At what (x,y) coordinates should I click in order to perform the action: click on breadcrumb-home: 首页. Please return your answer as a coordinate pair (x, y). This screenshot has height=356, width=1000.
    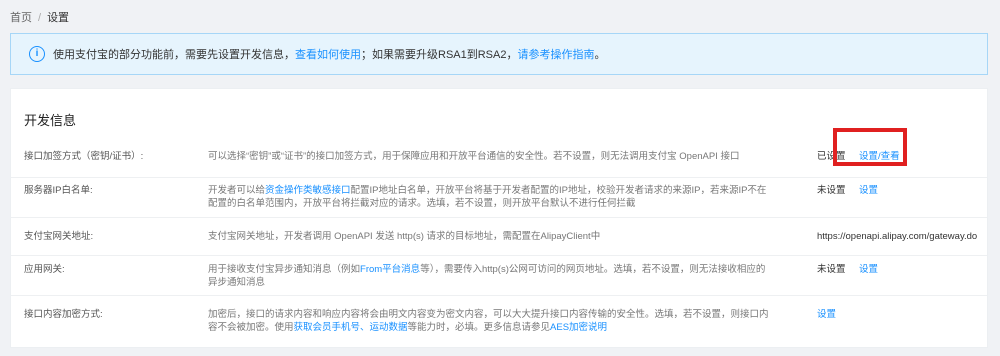
    Looking at the image, I should click on (21, 18).